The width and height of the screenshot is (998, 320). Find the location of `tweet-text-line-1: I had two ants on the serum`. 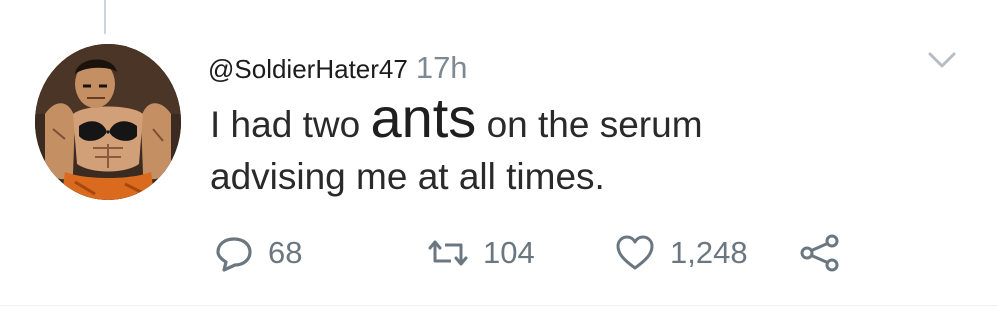

tweet-text-line-1: I had two ants on the serum is located at coordinates (555, 120).